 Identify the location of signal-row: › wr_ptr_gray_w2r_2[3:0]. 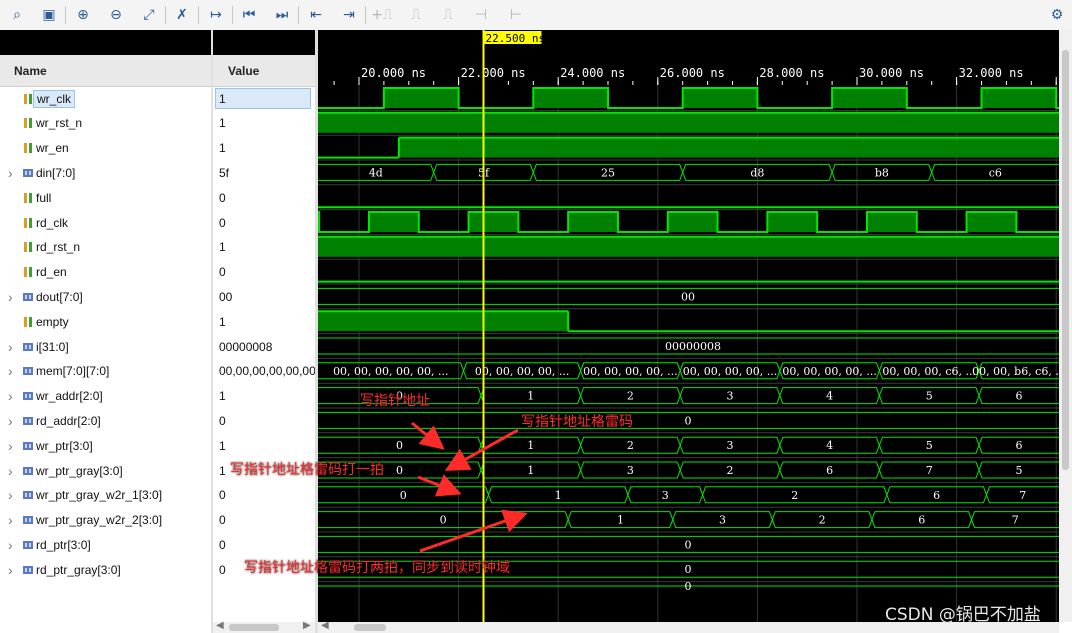
(105, 520).